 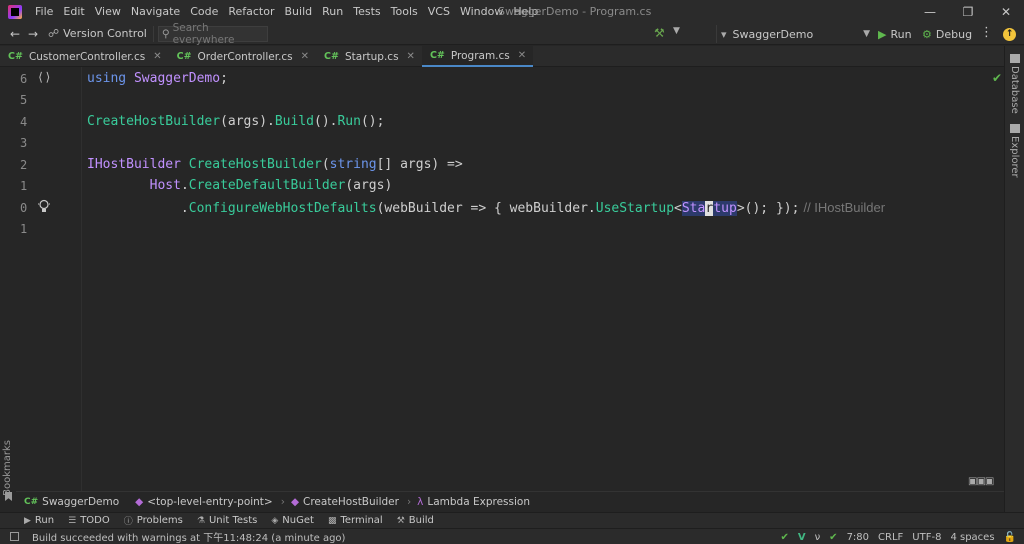 I want to click on status-widgets: ✔ V ν ✔ 7:80 CRLF UTF-8 4 spaces 🔓, so click(x=898, y=536).